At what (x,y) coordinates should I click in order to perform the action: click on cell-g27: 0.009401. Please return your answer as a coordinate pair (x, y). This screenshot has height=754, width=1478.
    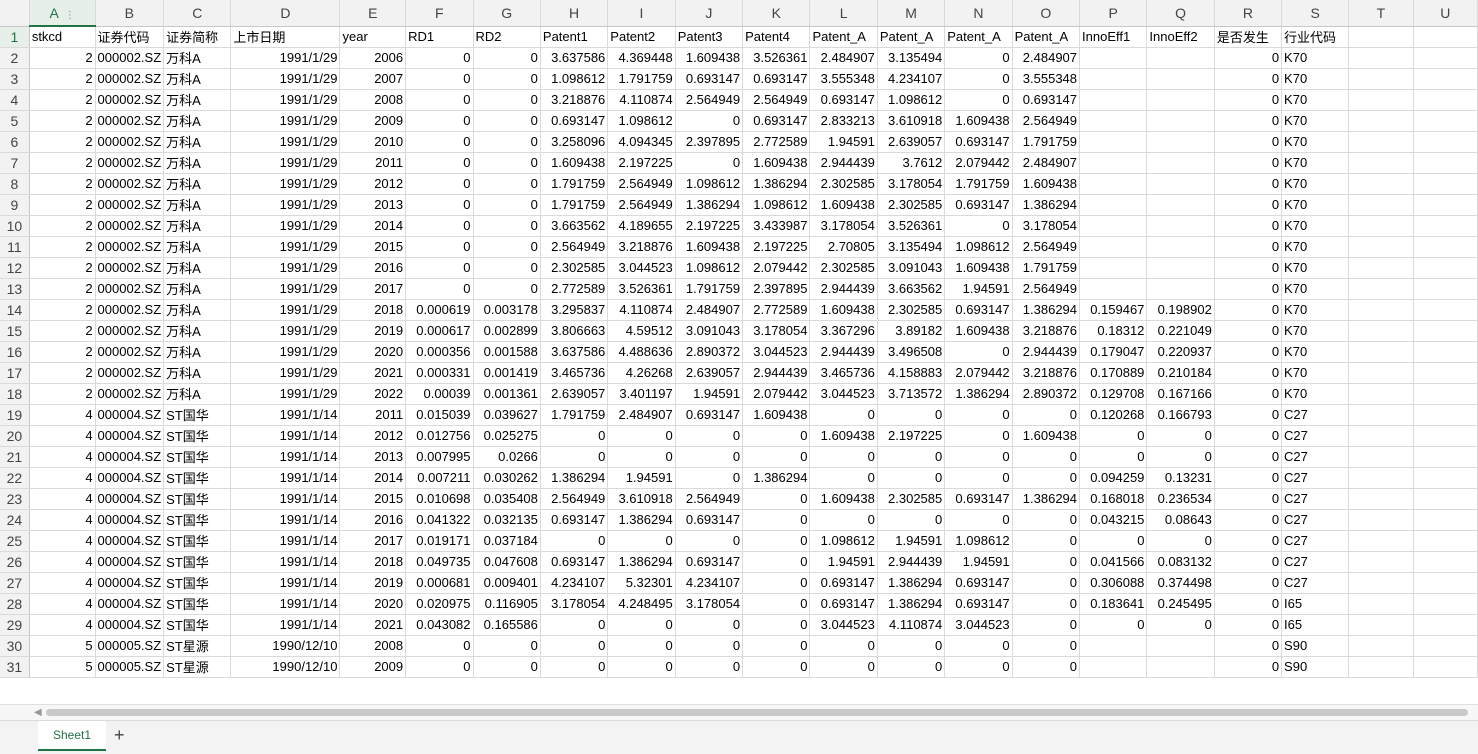
    Looking at the image, I should click on (507, 583).